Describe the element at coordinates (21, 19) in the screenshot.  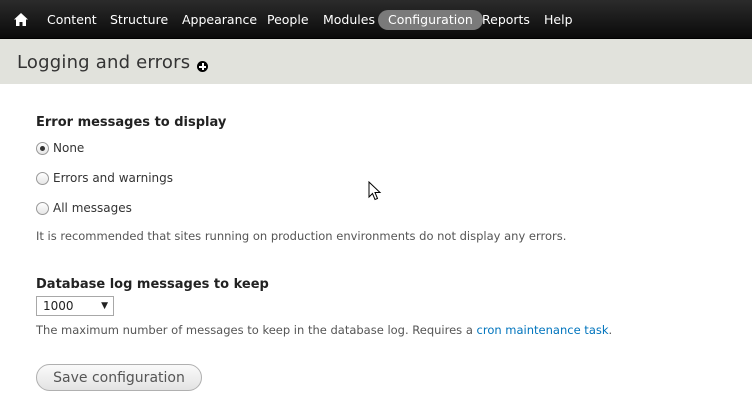
I see `home-icon` at that location.